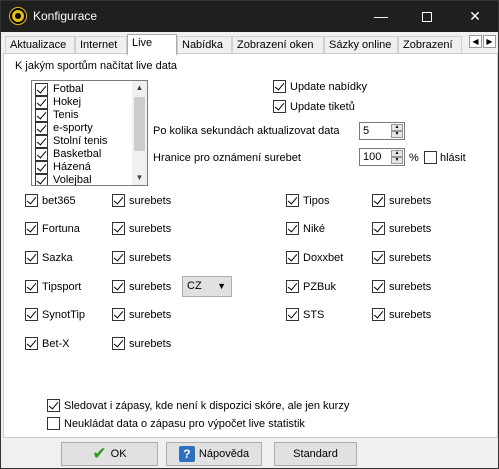 This screenshot has height=469, width=499. What do you see at coordinates (31, 343) in the screenshot?
I see `bookmaker-checkbox-betx` at bounding box center [31, 343].